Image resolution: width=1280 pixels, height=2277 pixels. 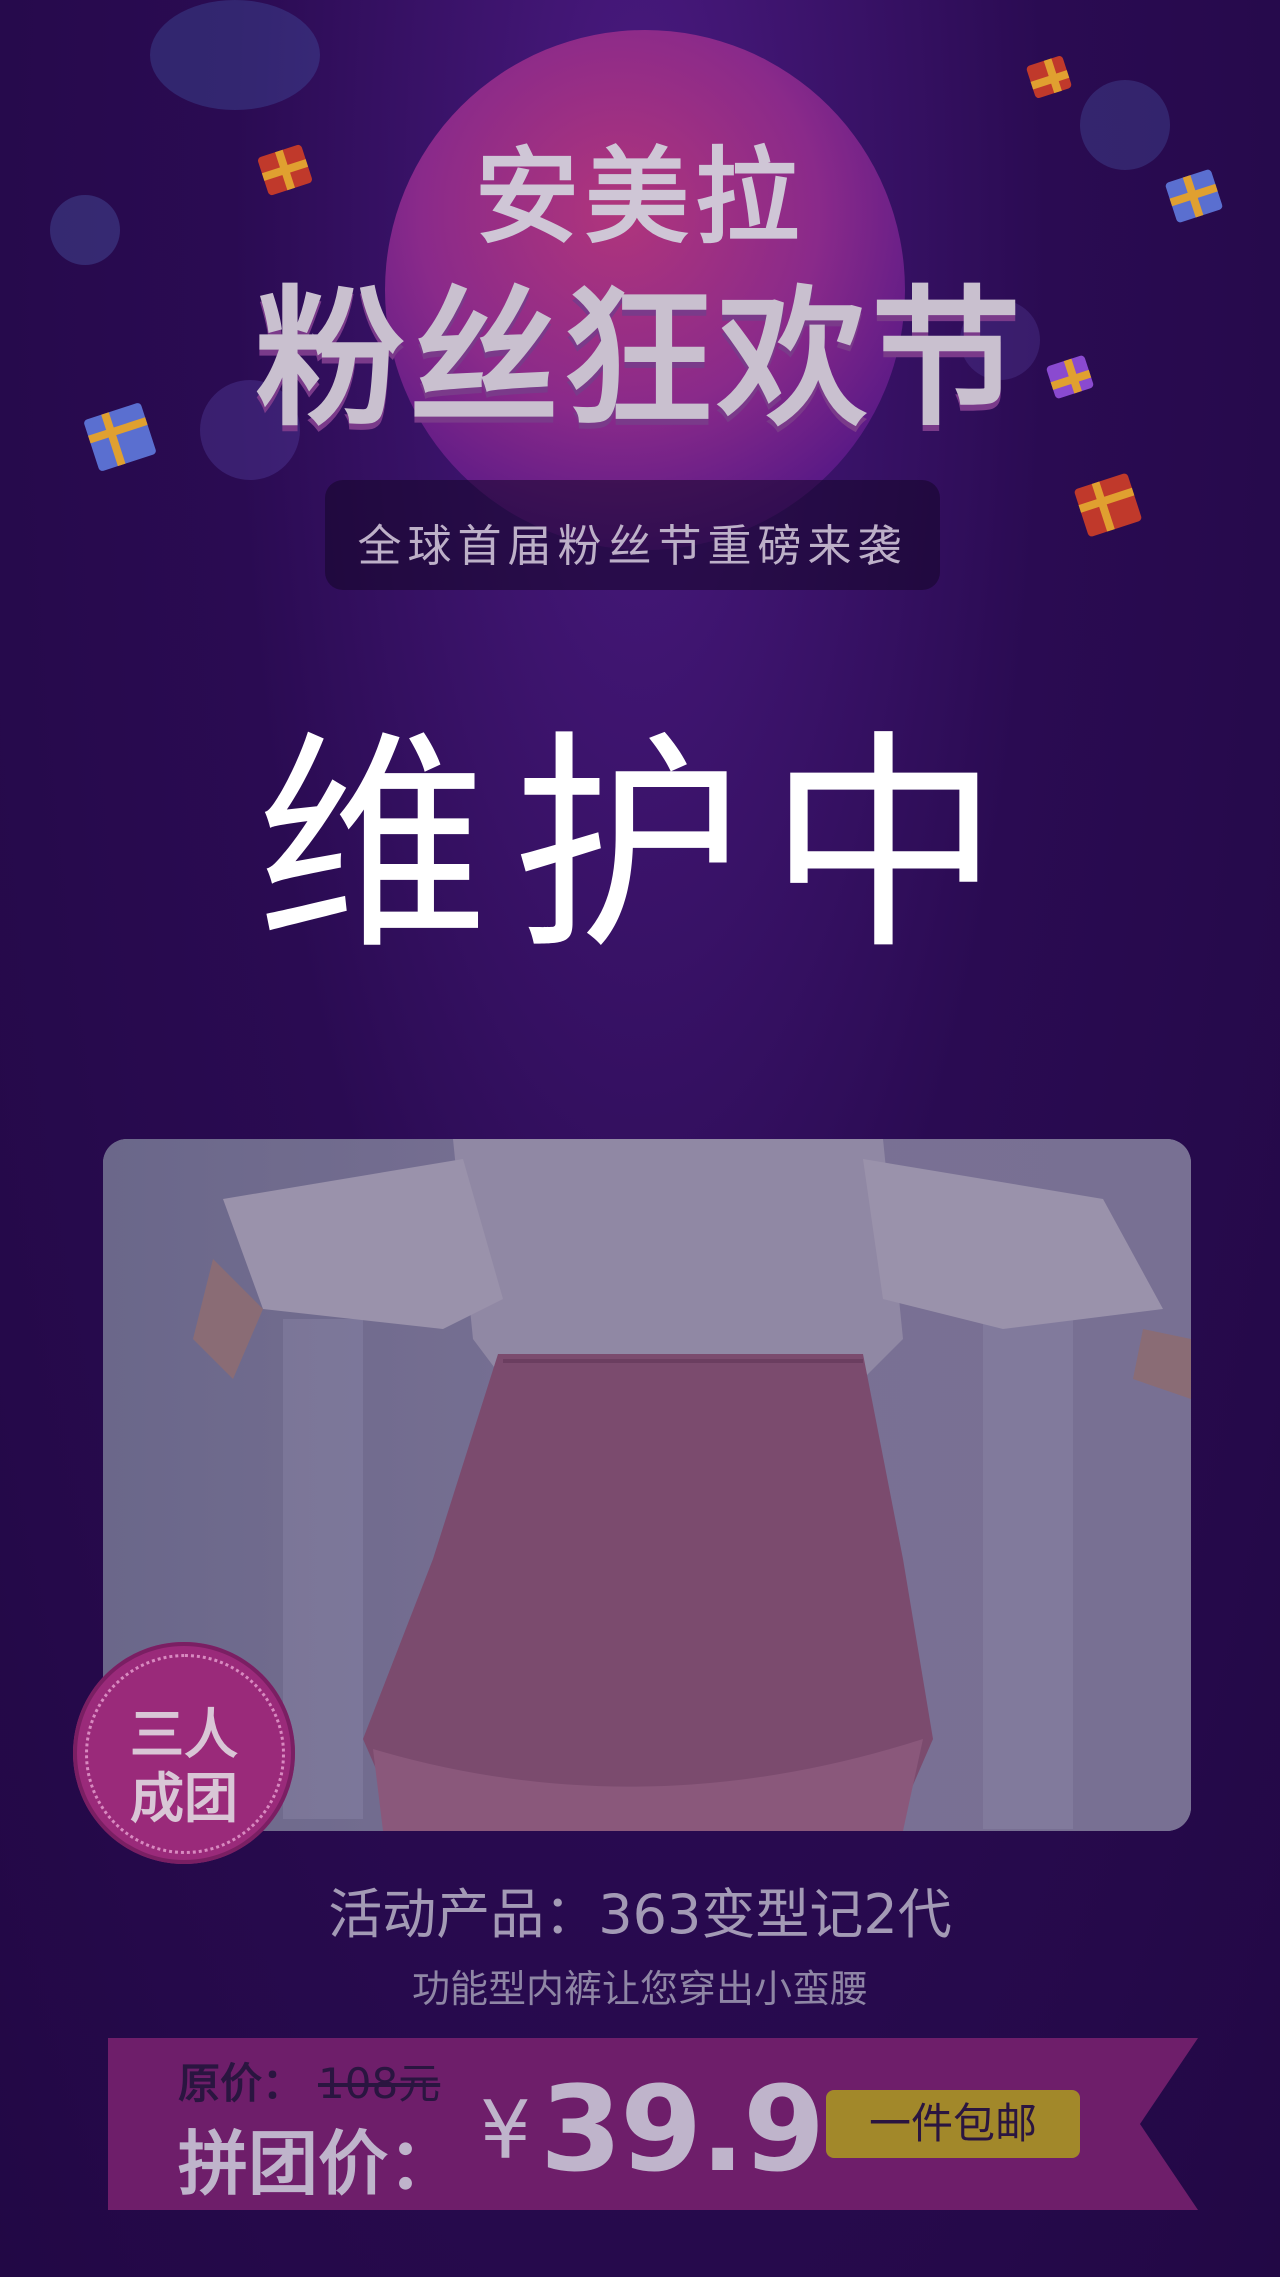 I want to click on original-price: 108元, so click(x=379, y=2083).